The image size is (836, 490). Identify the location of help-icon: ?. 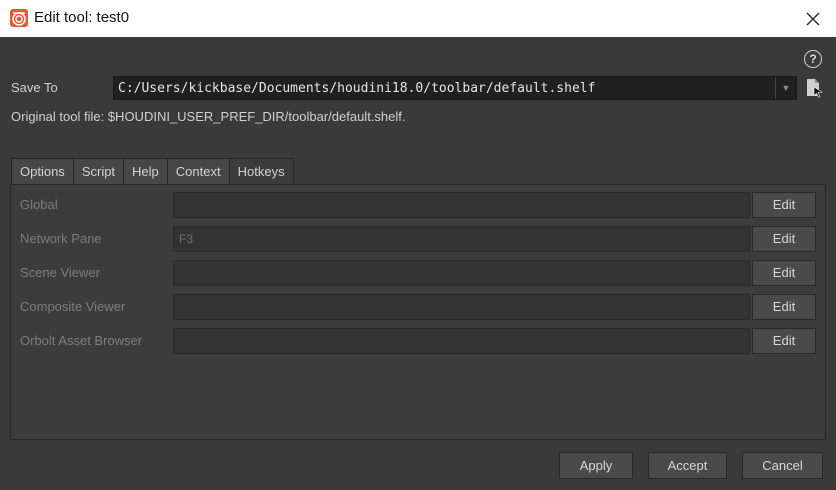
(813, 59).